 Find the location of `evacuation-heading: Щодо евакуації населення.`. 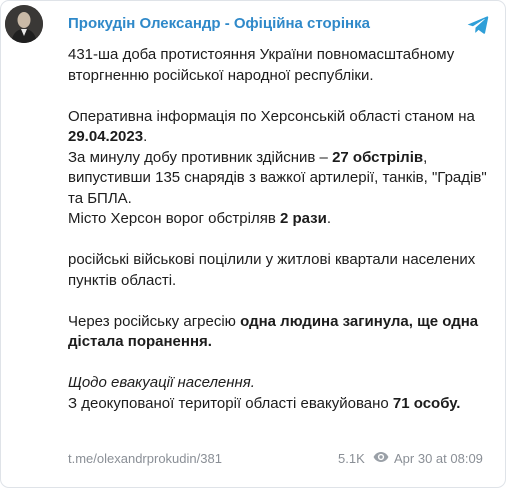

evacuation-heading: Щодо евакуації населення. is located at coordinates (161, 382).